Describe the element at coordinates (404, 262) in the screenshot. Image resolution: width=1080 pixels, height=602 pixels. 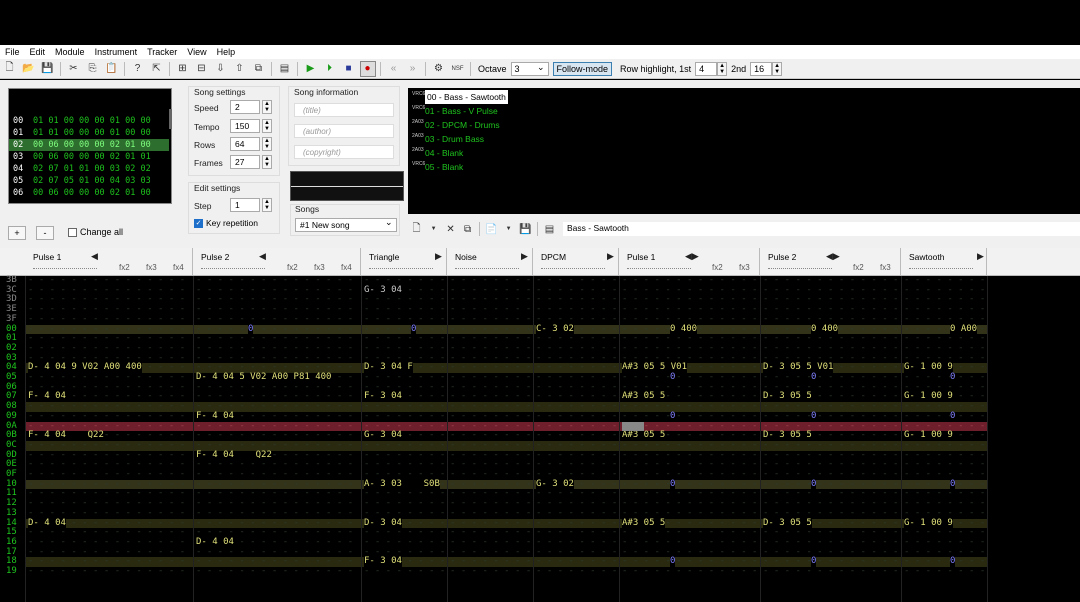
I see `channel-header-triangle: Triangle ▶` at that location.